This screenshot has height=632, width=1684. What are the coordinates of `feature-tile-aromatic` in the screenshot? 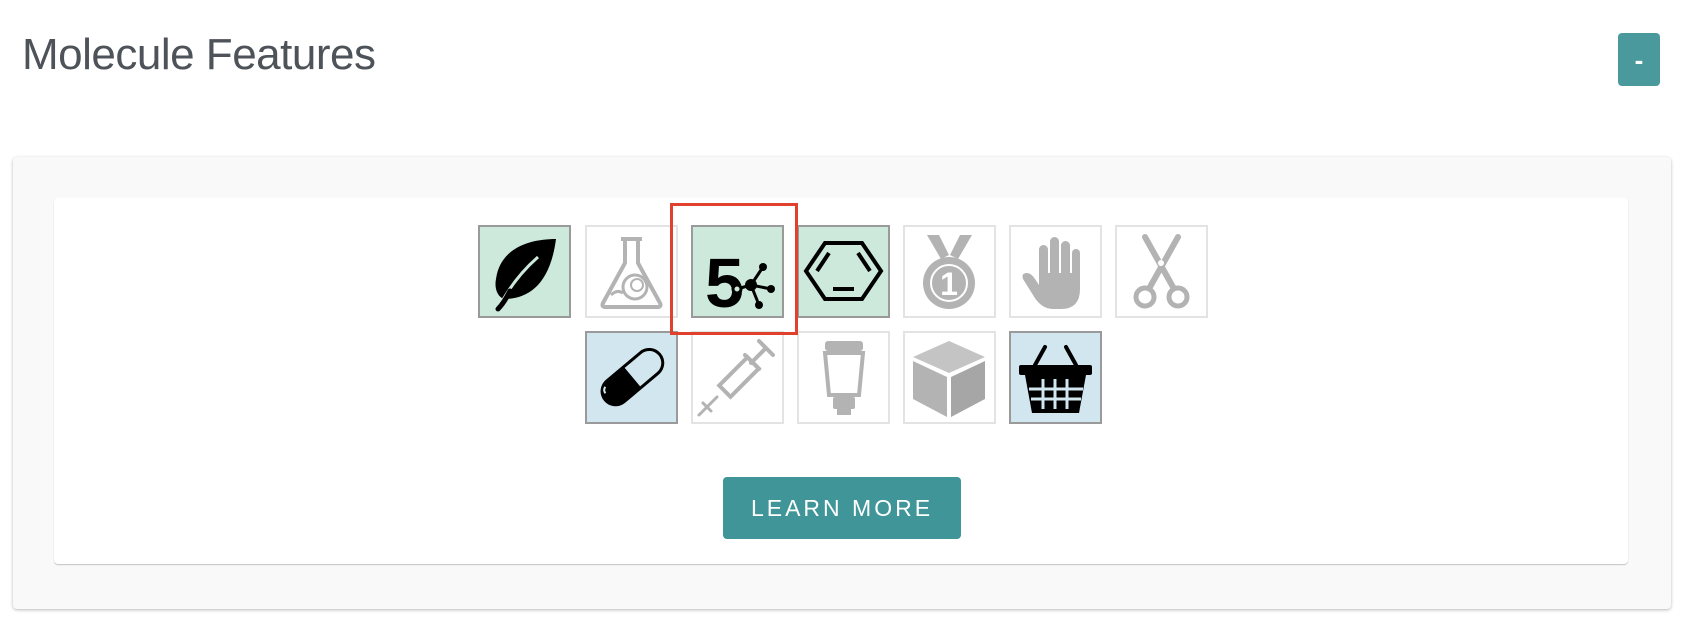 It's located at (843, 271).